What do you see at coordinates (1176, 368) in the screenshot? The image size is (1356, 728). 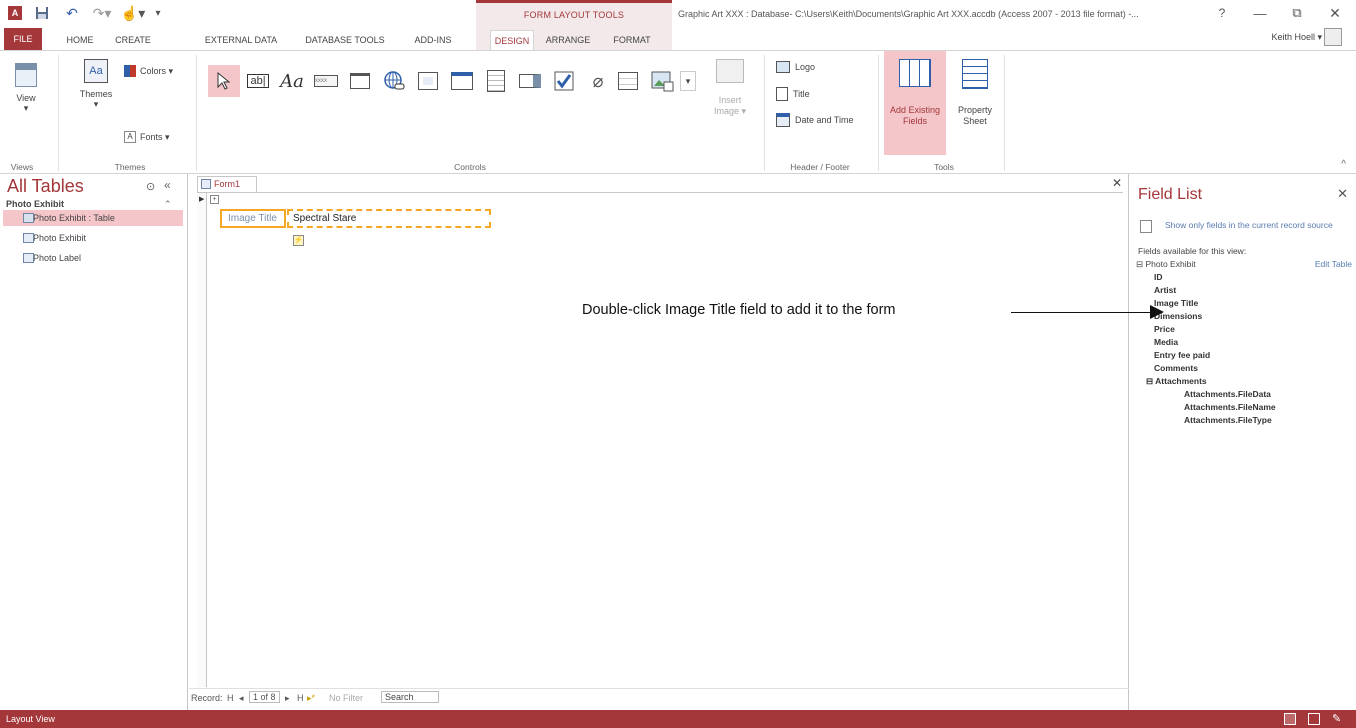 I see `field-comments: Comments` at bounding box center [1176, 368].